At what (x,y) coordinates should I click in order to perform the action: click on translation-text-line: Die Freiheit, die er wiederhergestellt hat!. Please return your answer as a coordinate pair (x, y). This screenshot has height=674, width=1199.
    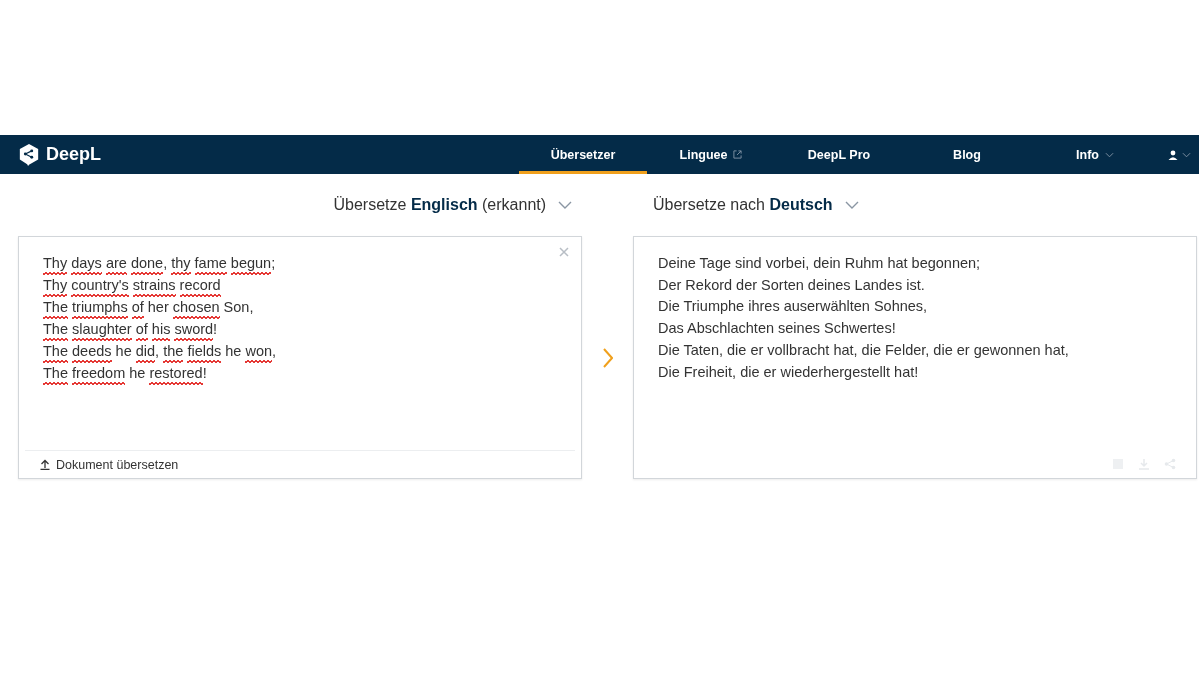
    Looking at the image, I should click on (788, 372).